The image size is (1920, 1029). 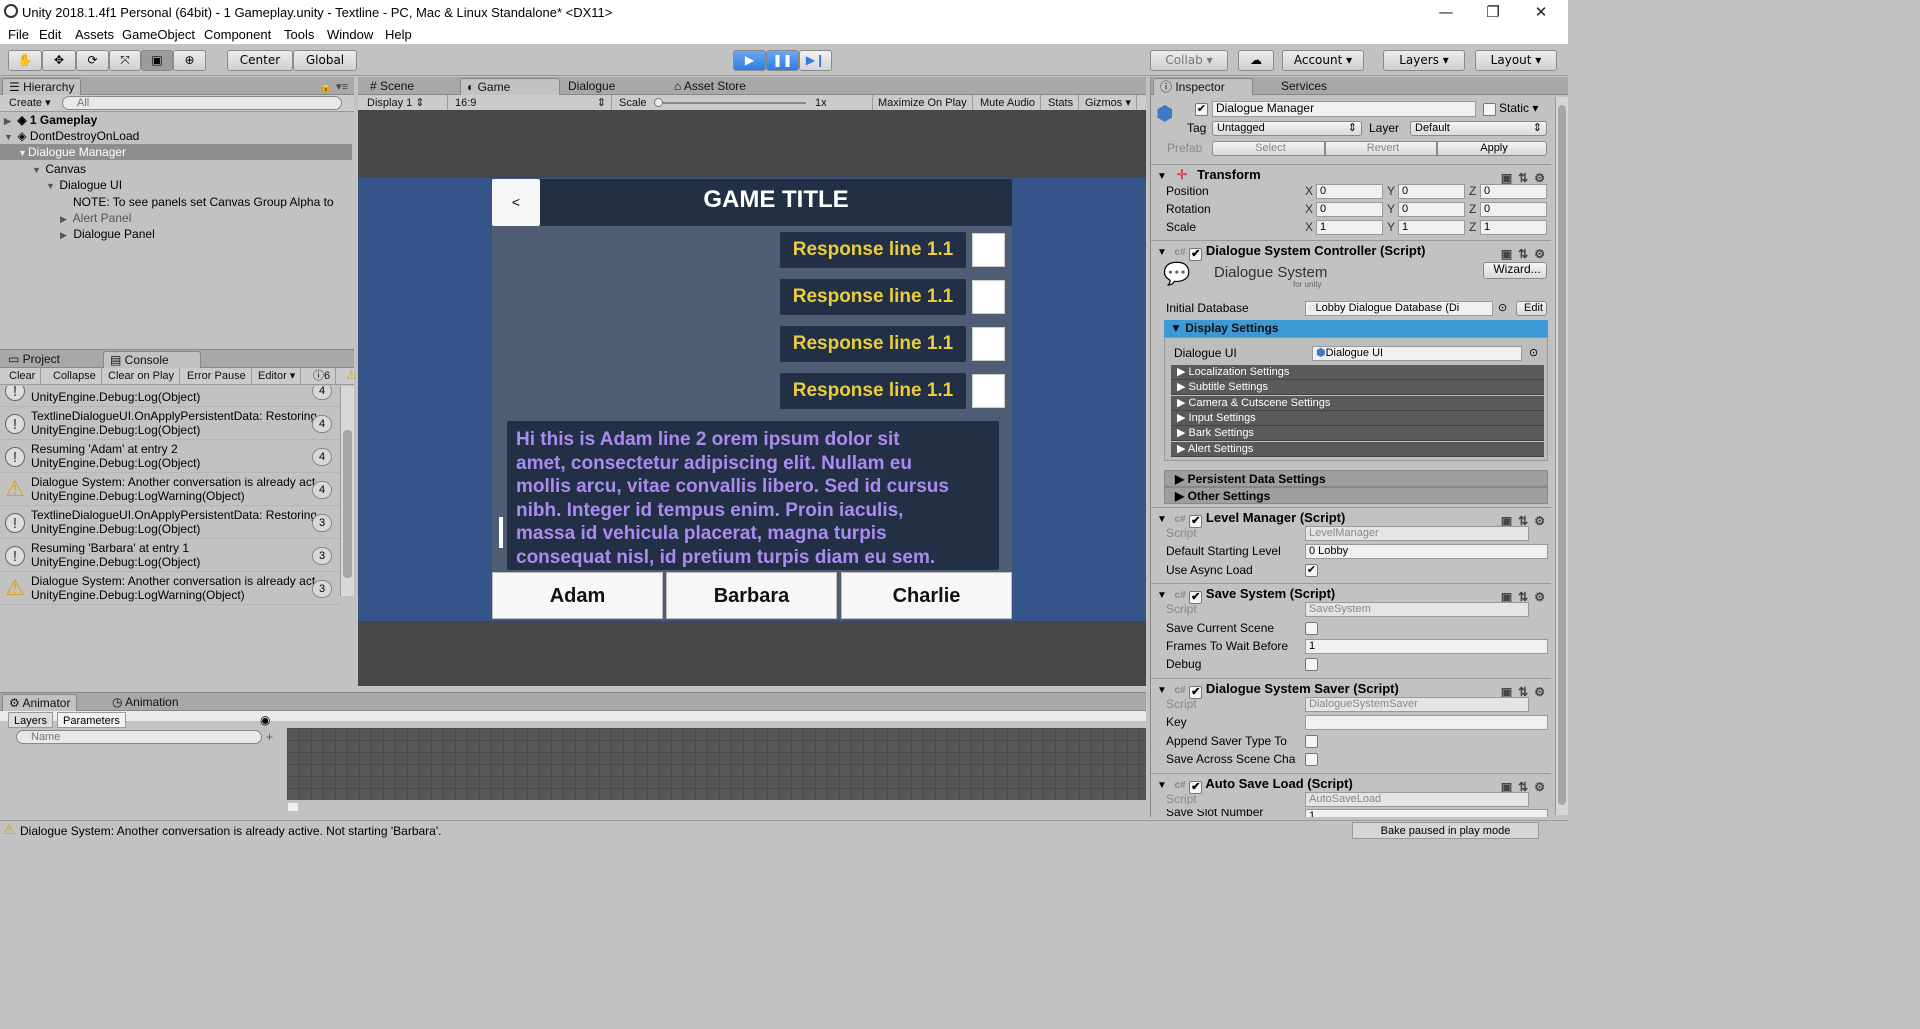 I want to click on tab-scene: # Scene, so click(x=392, y=86).